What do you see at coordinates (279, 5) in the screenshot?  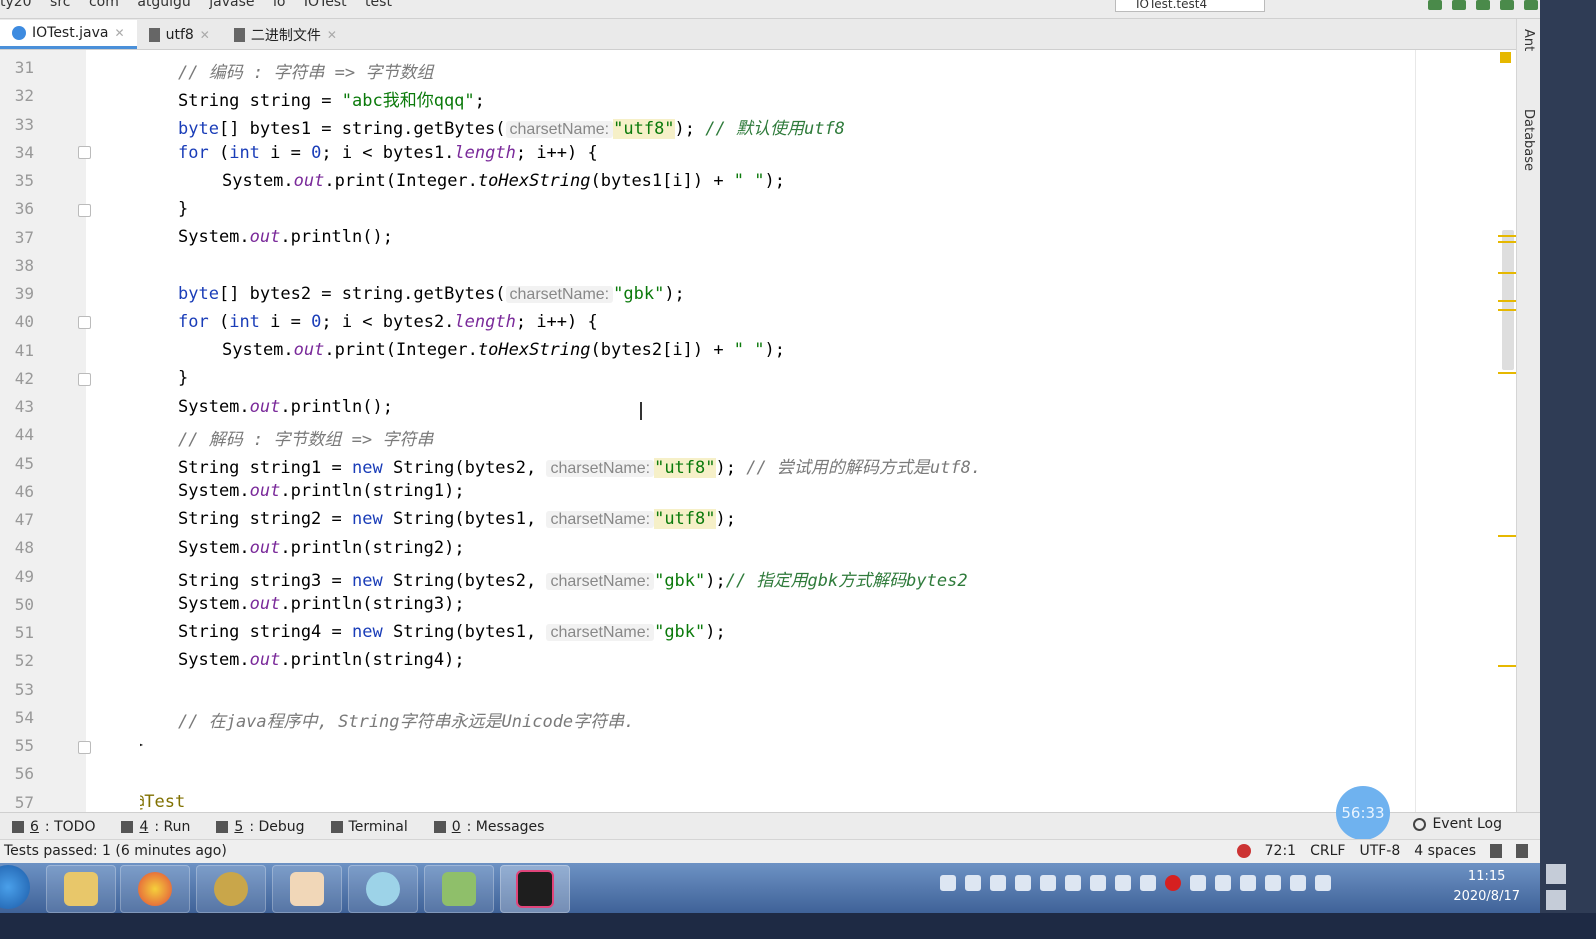 I see `breadcrumb-item: io` at bounding box center [279, 5].